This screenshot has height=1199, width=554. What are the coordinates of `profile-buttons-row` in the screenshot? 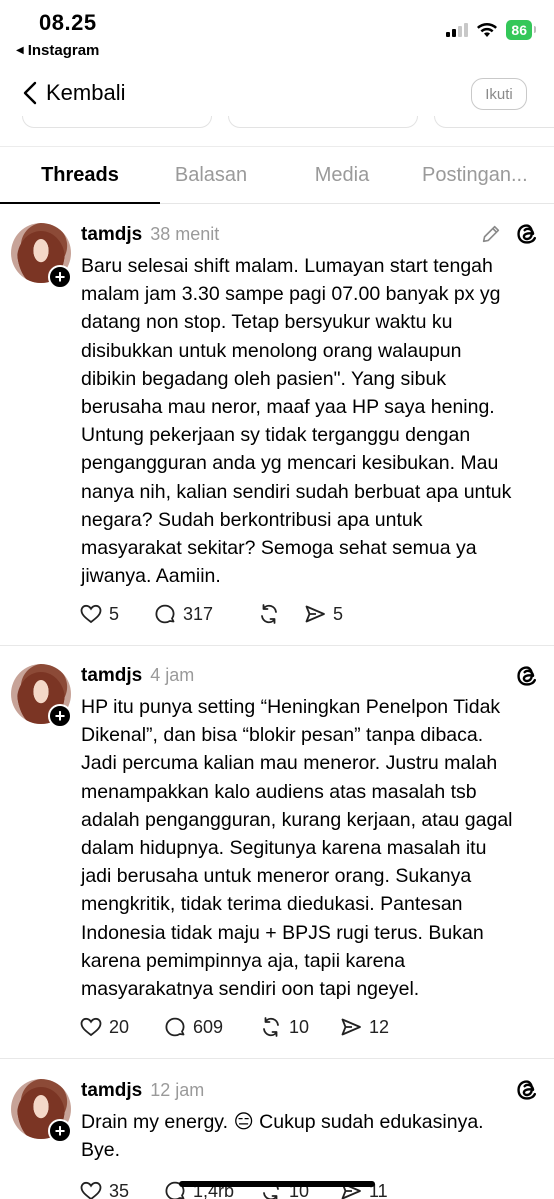 It's located at (277, 123).